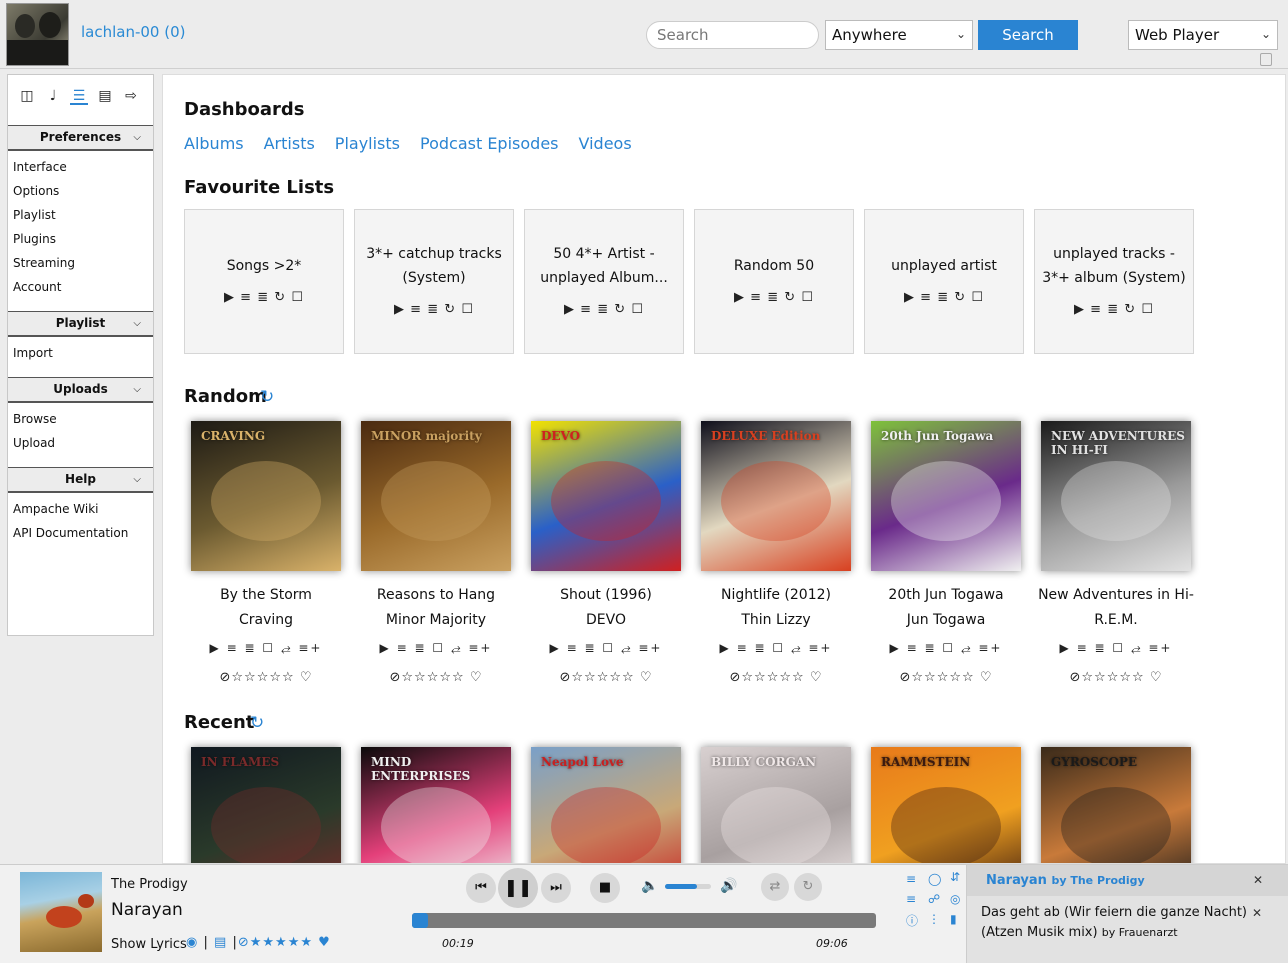 The width and height of the screenshot is (1288, 963). I want to click on favourite-list-card: Songs >2* ▶︎ ≡ ≣ ↻ ☐, so click(264, 281).